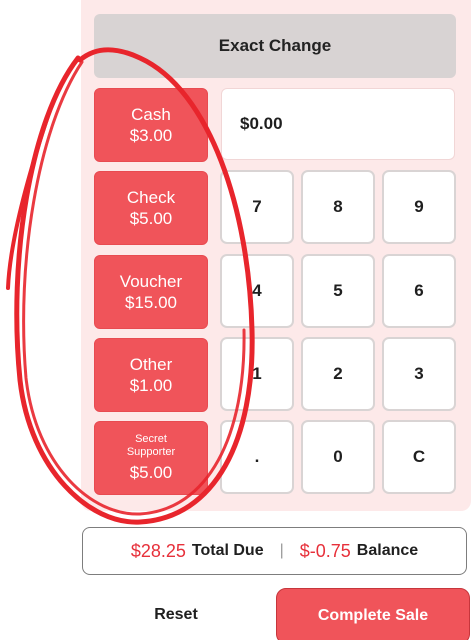  Describe the element at coordinates (338, 207) in the screenshot. I see `key-8: 8` at that location.